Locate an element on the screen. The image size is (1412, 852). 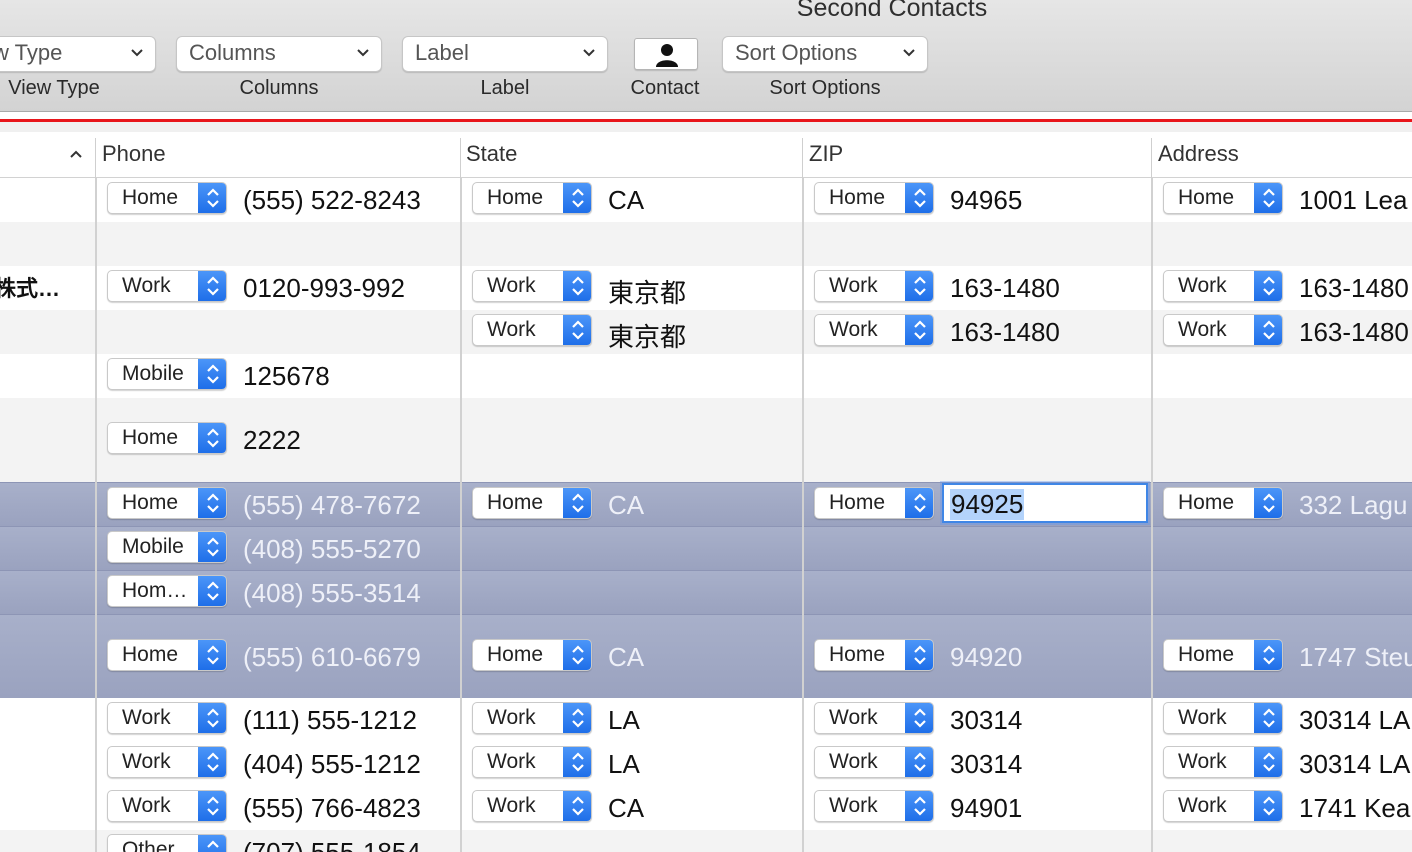
state-label-popup: Work is located at coordinates (532, 762).